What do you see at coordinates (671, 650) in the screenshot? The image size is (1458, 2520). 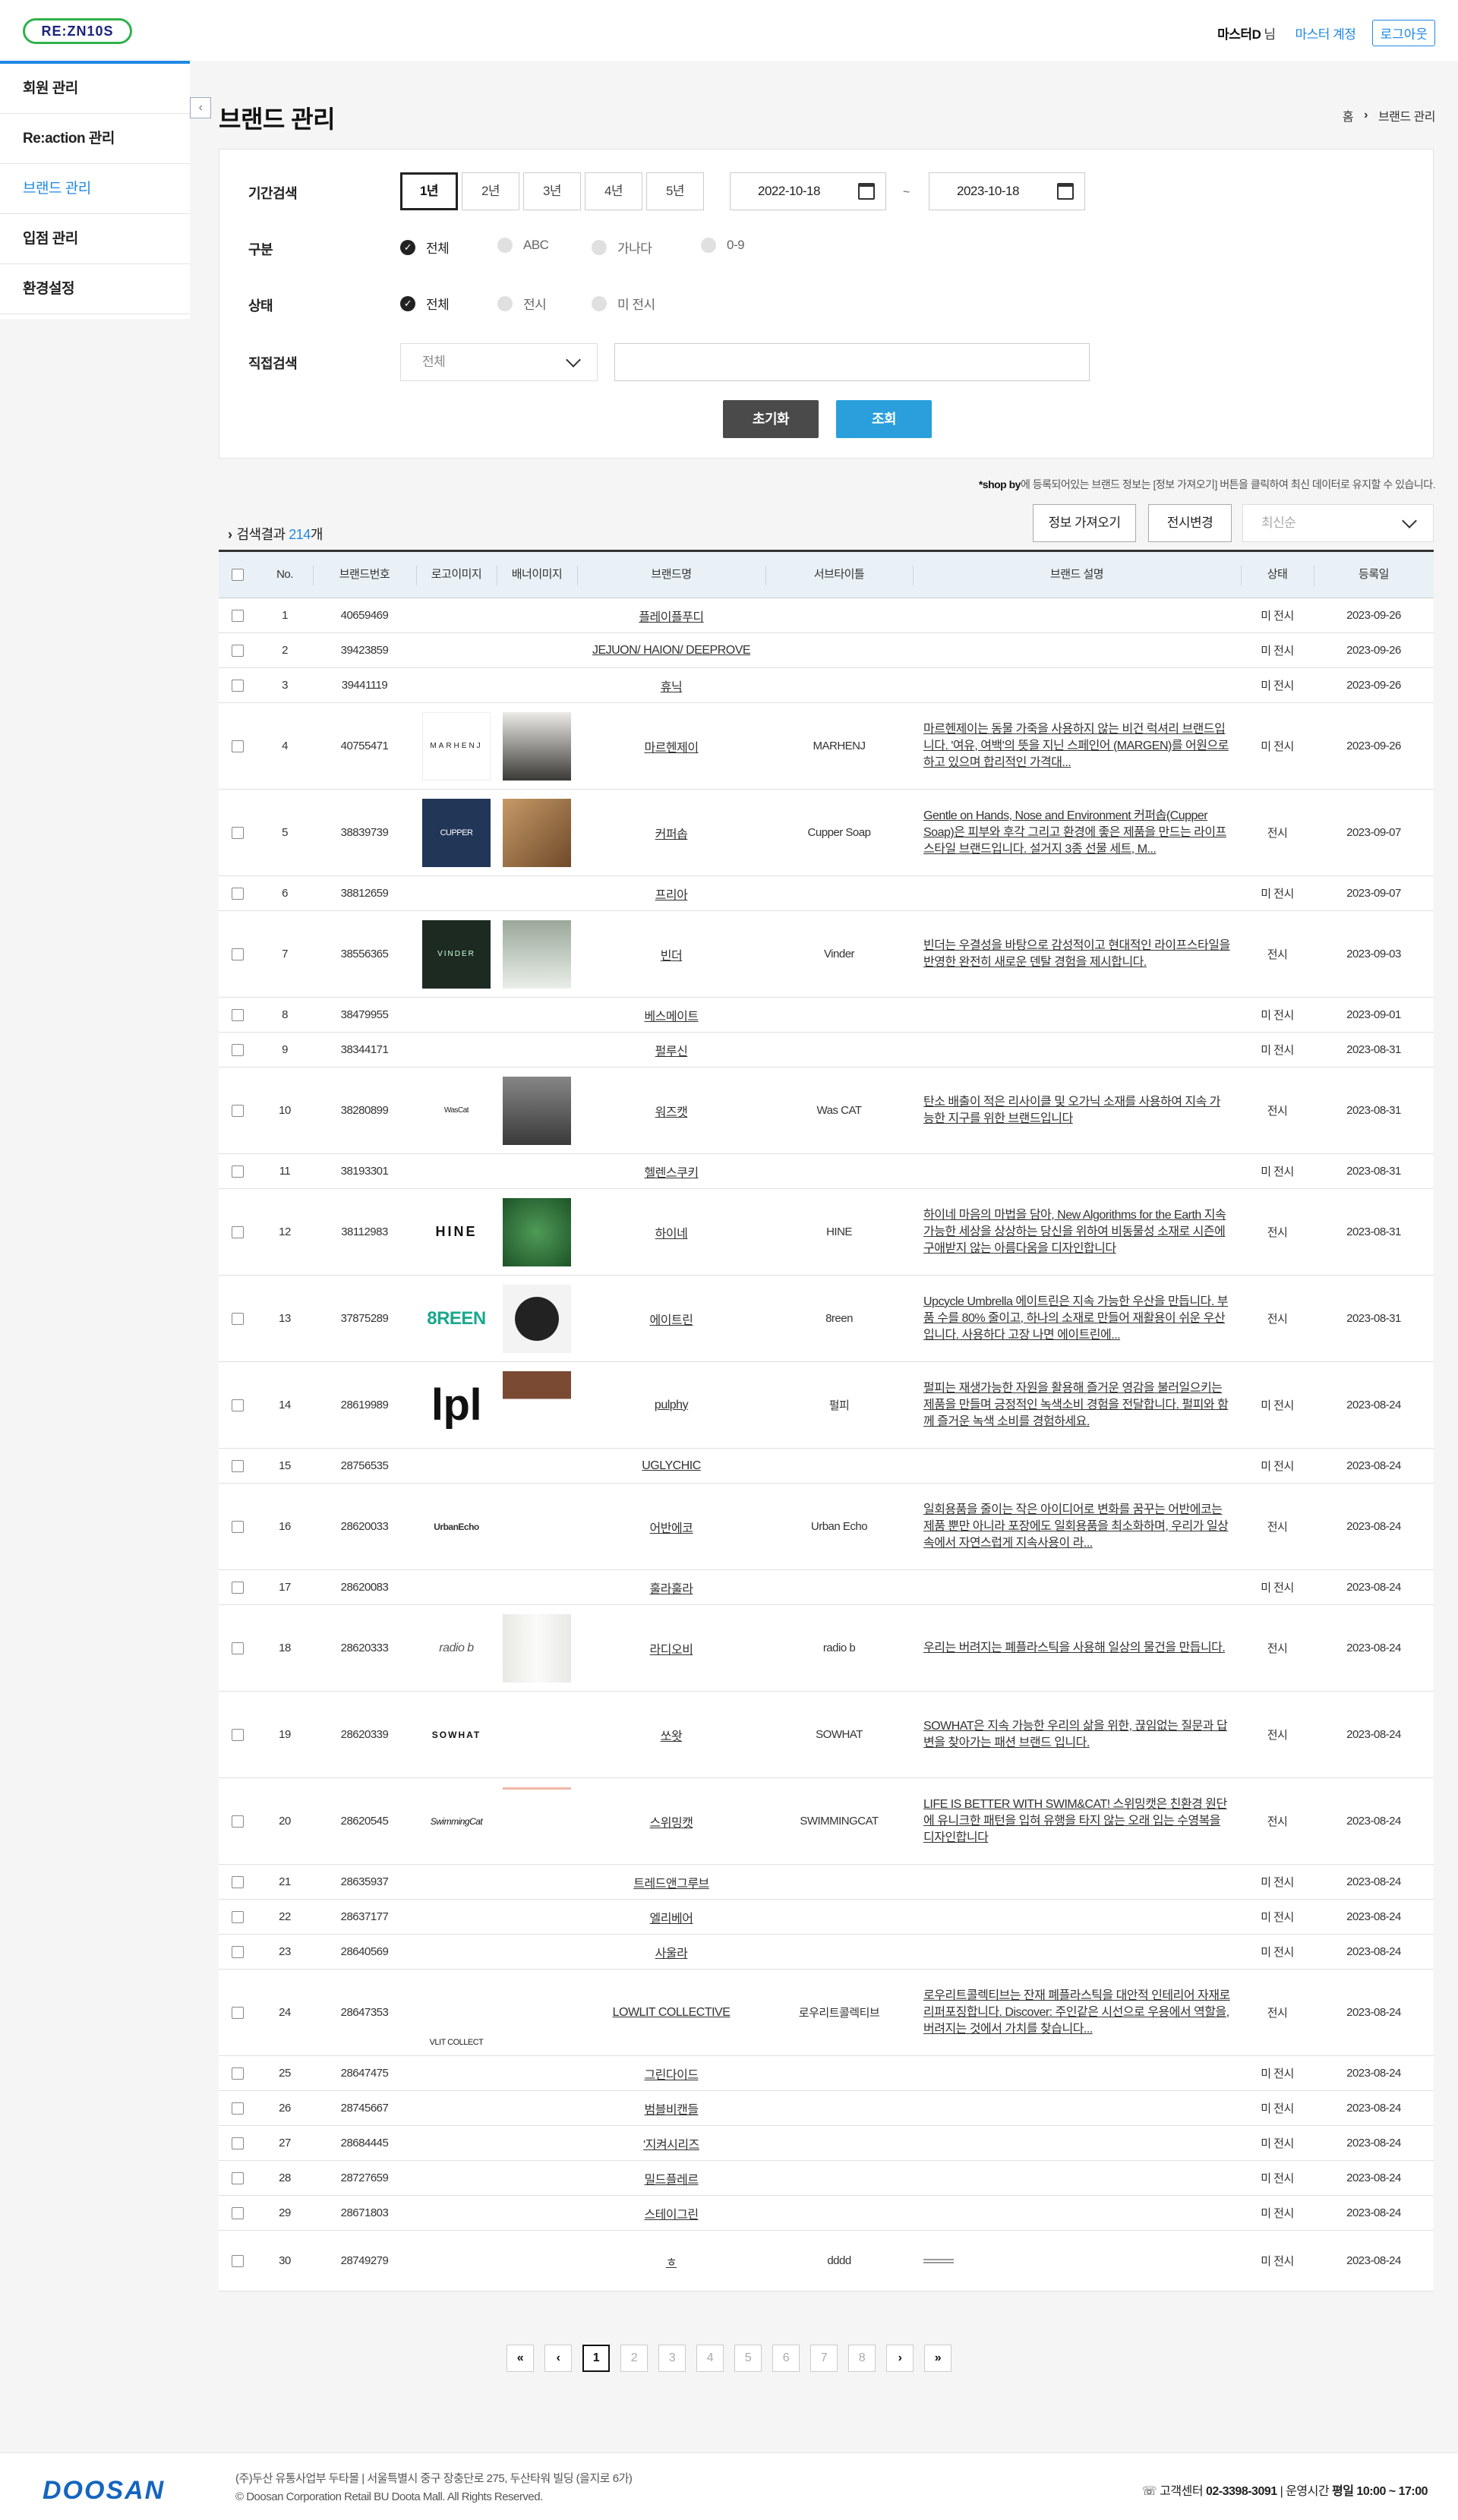 I see `cell-name-col: JEJUON/ HAION/ DEEPROVE` at bounding box center [671, 650].